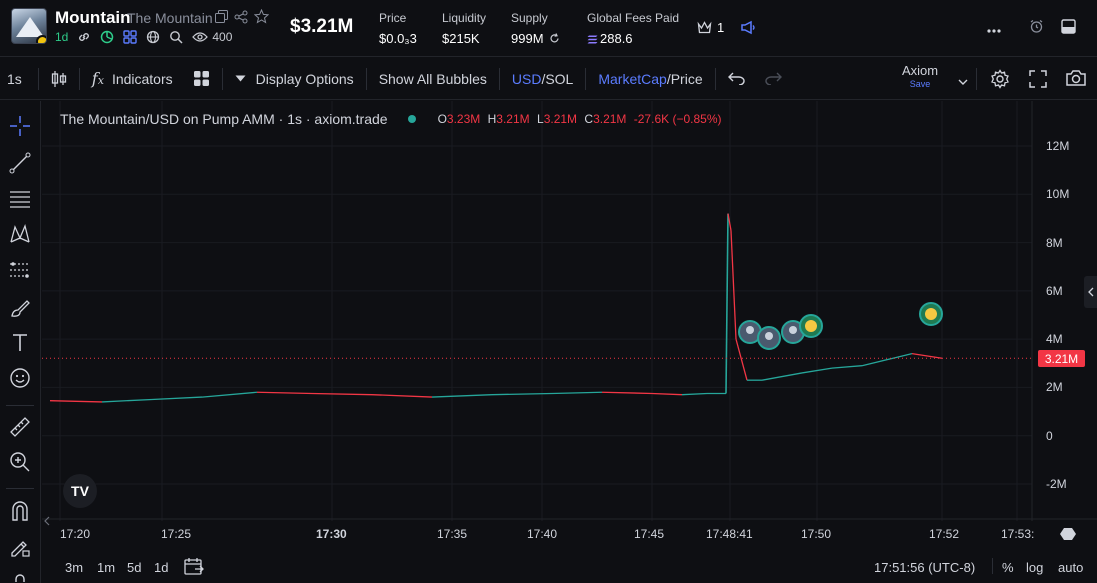 Image resolution: width=1097 pixels, height=583 pixels. What do you see at coordinates (20, 427) in the screenshot?
I see `ruler-icon` at bounding box center [20, 427].